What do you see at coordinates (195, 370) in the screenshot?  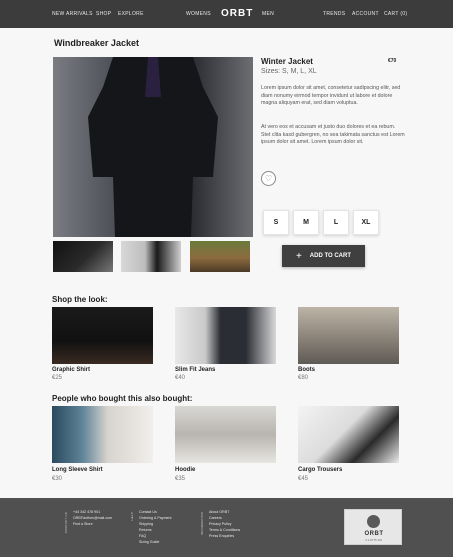 I see `product-card-name: Slim Fit Jeans` at bounding box center [195, 370].